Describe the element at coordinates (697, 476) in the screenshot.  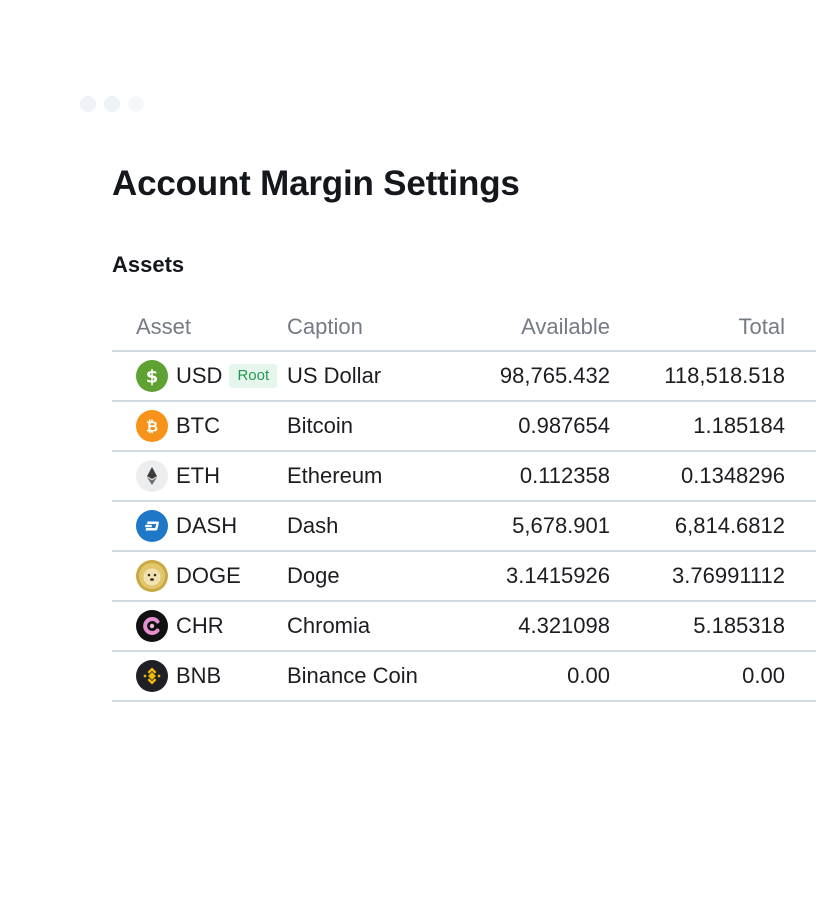
I see `total-cell: 0.1348296` at that location.